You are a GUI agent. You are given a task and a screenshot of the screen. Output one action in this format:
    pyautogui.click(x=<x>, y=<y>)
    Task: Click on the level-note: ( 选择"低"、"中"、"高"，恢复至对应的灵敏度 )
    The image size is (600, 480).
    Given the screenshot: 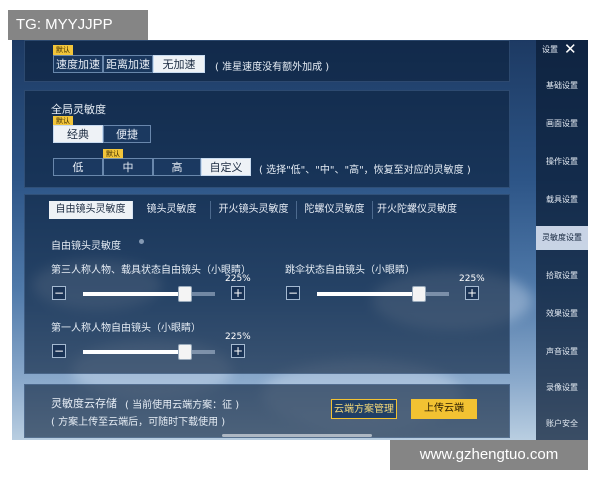 What is the action you would take?
    pyautogui.click(x=365, y=170)
    